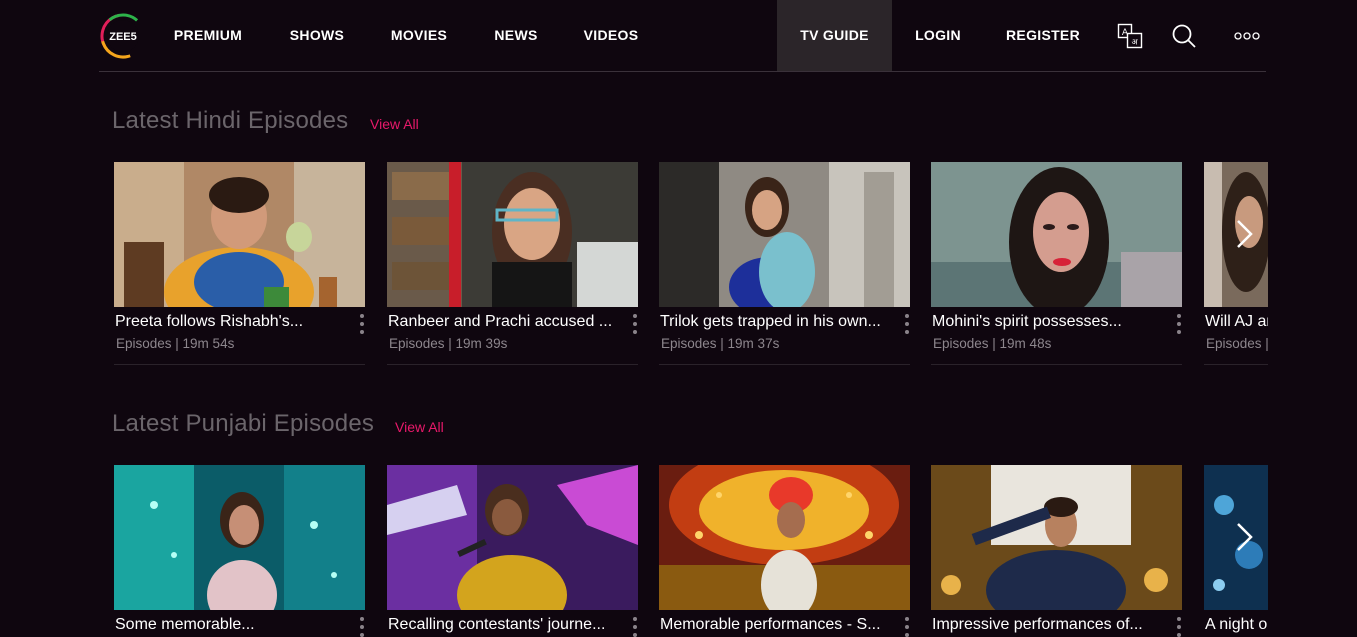  Describe the element at coordinates (1184, 36) in the screenshot. I see `search-icon` at that location.